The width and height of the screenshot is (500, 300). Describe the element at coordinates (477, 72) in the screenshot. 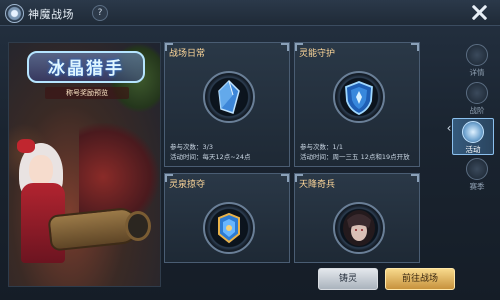

I see `tab-label: 详情` at that location.